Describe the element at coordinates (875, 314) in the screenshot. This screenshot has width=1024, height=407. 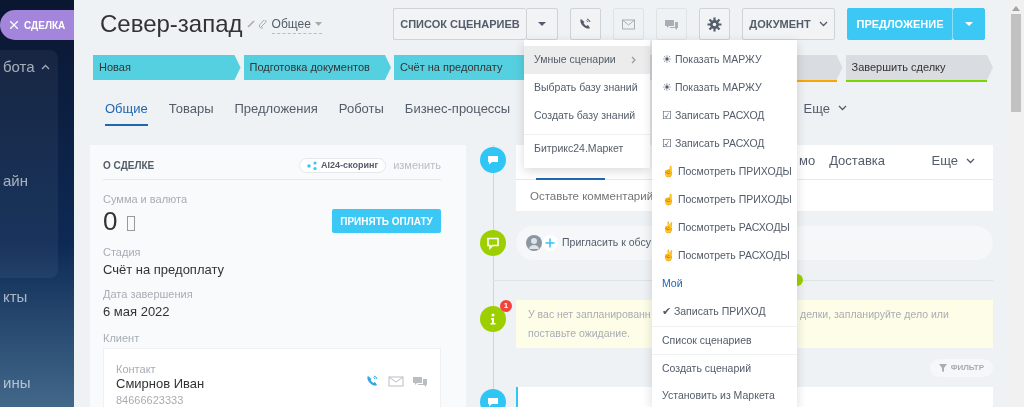
I see `notice-text: делки, запланируйте дело или` at that location.